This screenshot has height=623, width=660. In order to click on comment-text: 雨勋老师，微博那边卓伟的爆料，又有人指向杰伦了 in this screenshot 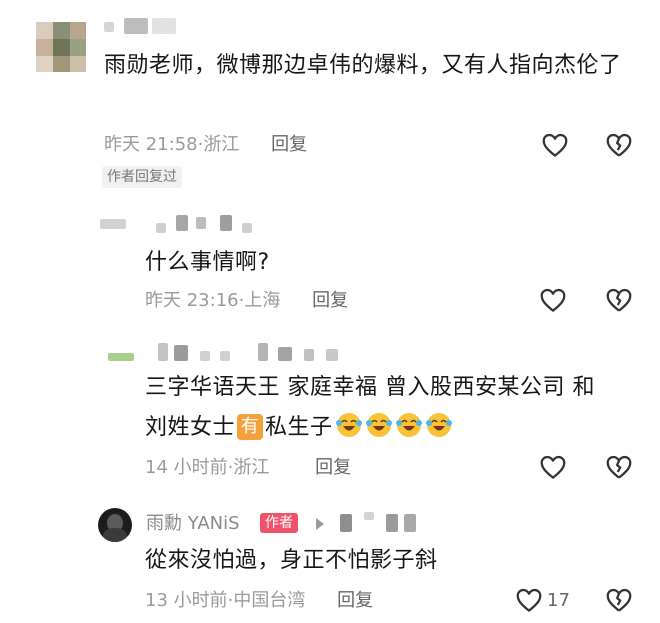, I will do `click(363, 65)`.